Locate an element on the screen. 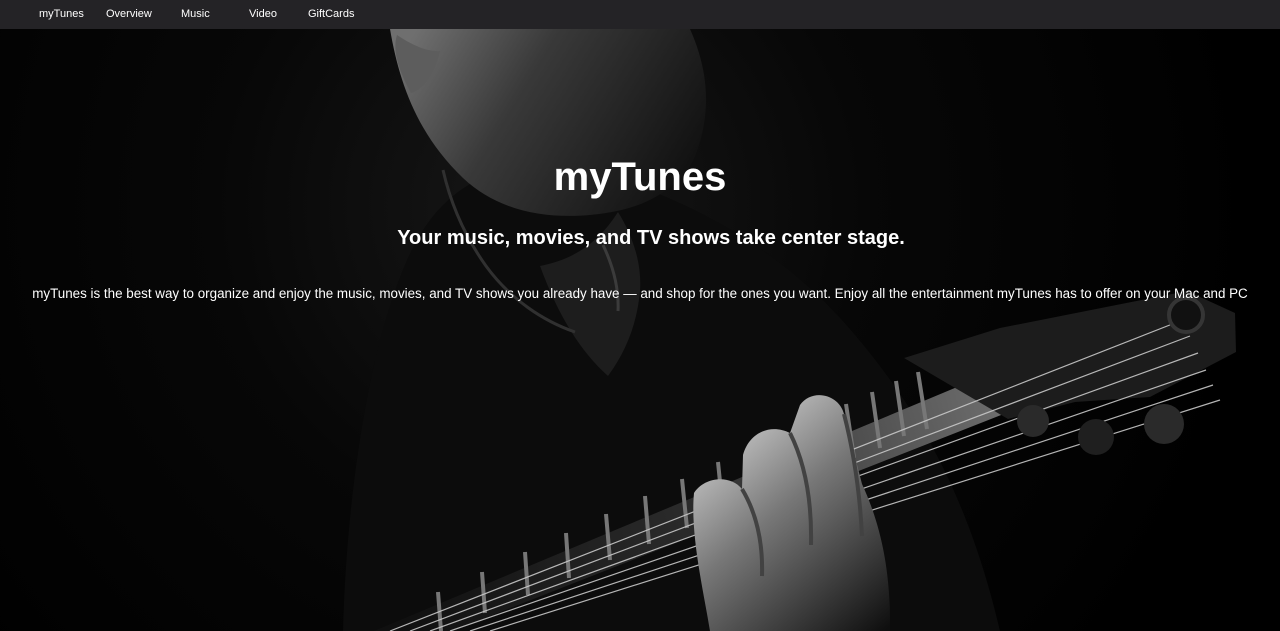 The height and width of the screenshot is (631, 1280). nav-brand-mytunes: myTunes is located at coordinates (61, 15).